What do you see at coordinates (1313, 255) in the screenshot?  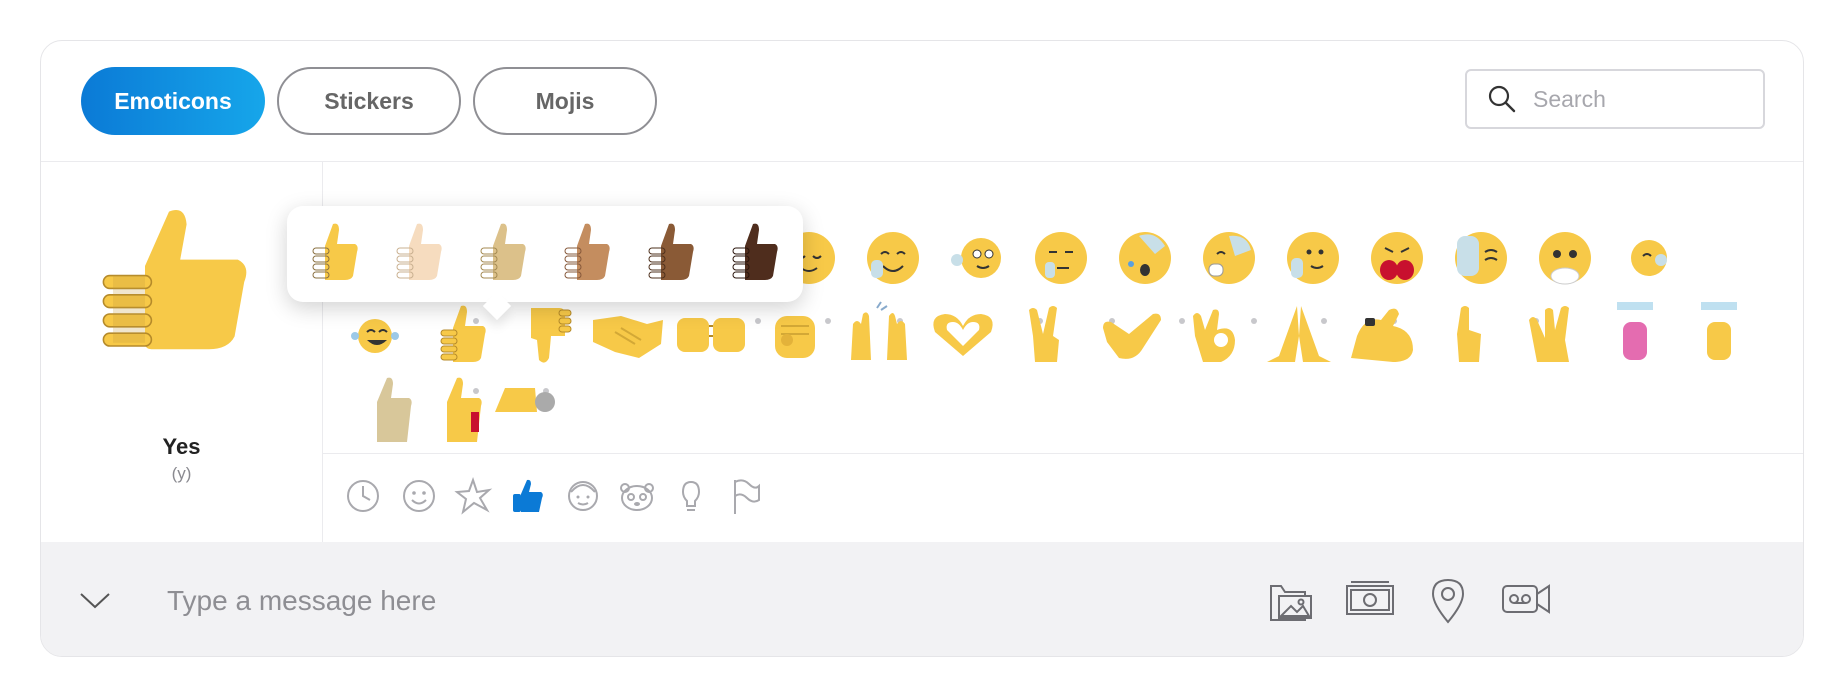 I see `emoji-thumb-face` at bounding box center [1313, 255].